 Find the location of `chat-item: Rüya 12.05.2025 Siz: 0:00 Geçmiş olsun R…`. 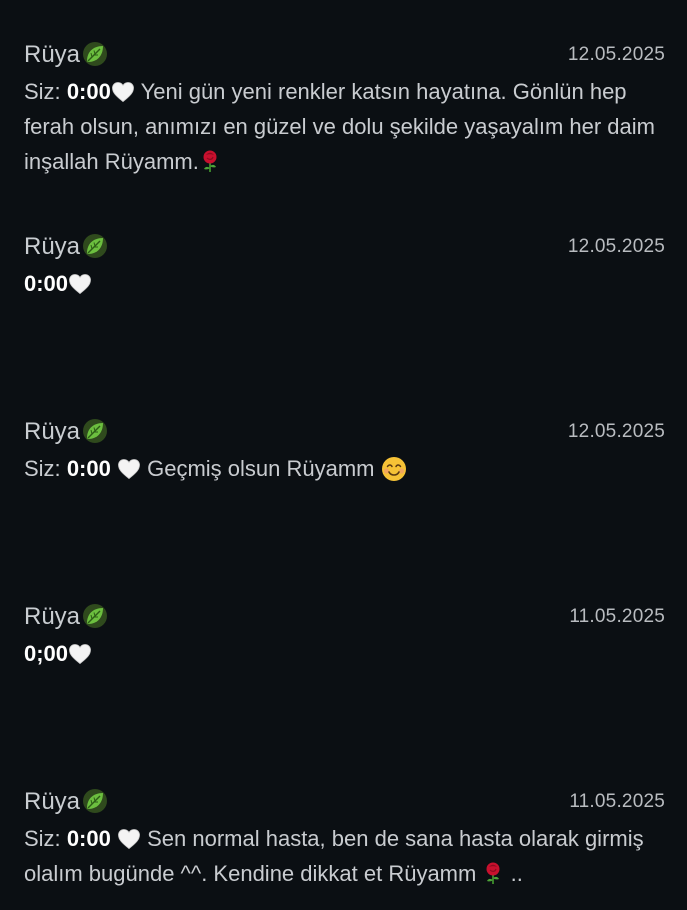

chat-item: Rüya 12.05.2025 Siz: 0:00 Geçmiş olsun R… is located at coordinates (343, 450).